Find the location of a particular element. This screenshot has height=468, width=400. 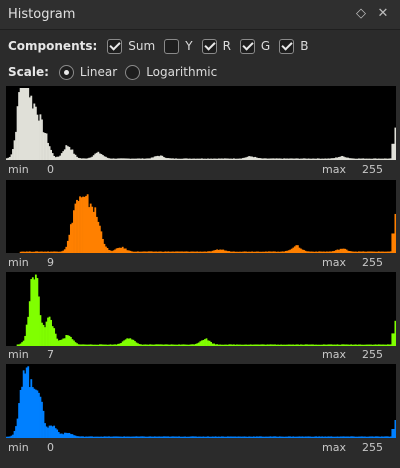

checkbox-label: B is located at coordinates (304, 46).